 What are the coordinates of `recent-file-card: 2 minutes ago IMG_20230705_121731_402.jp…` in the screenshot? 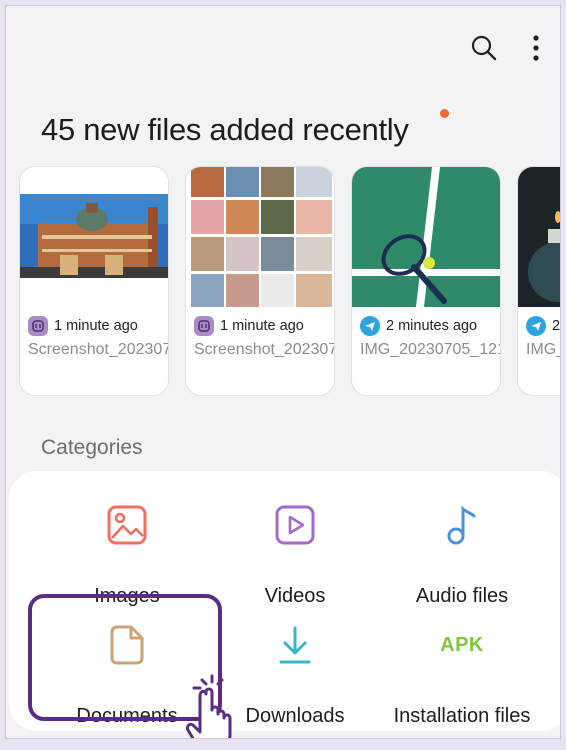 It's located at (426, 281).